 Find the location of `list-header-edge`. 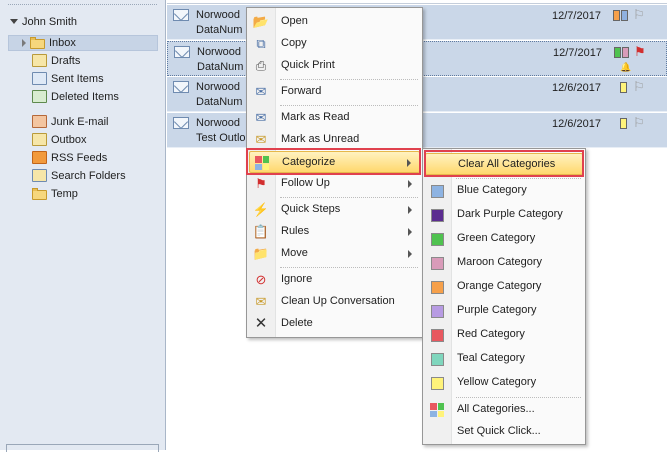

list-header-edge is located at coordinates (417, 2).